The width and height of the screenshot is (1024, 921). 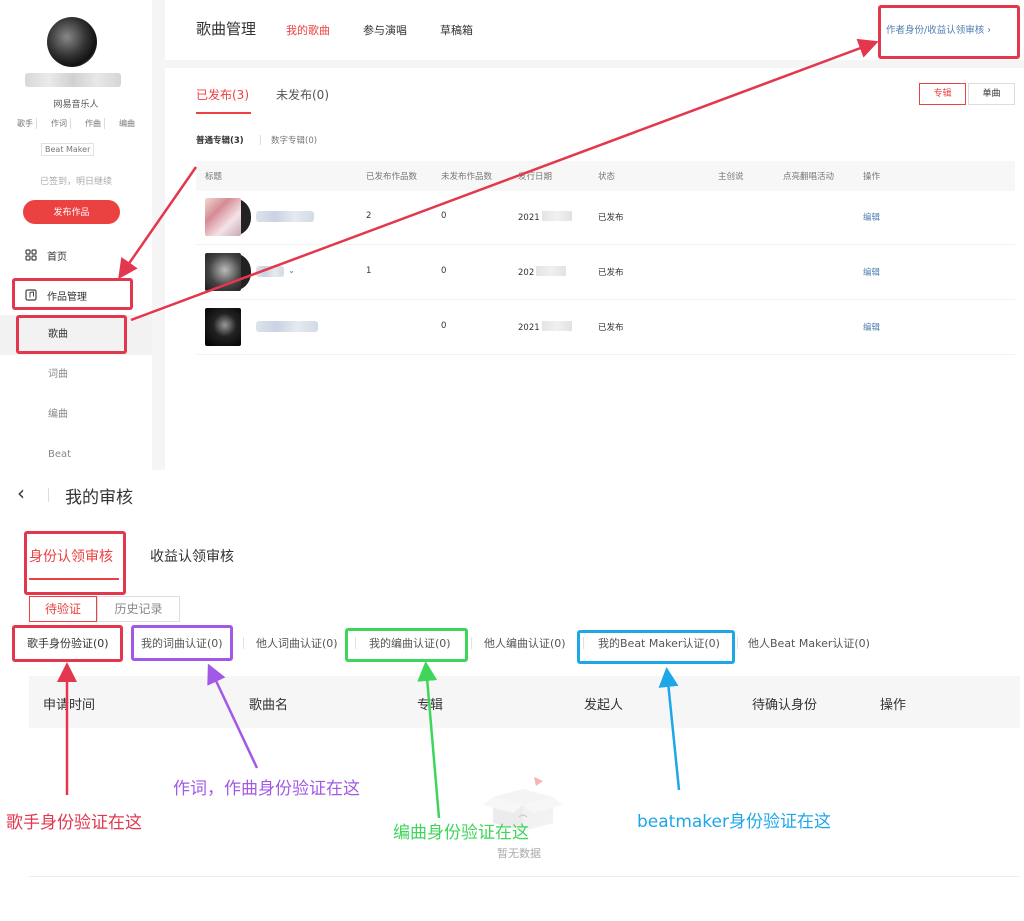 I want to click on review-page-title: 我的审核, so click(x=99, y=498).